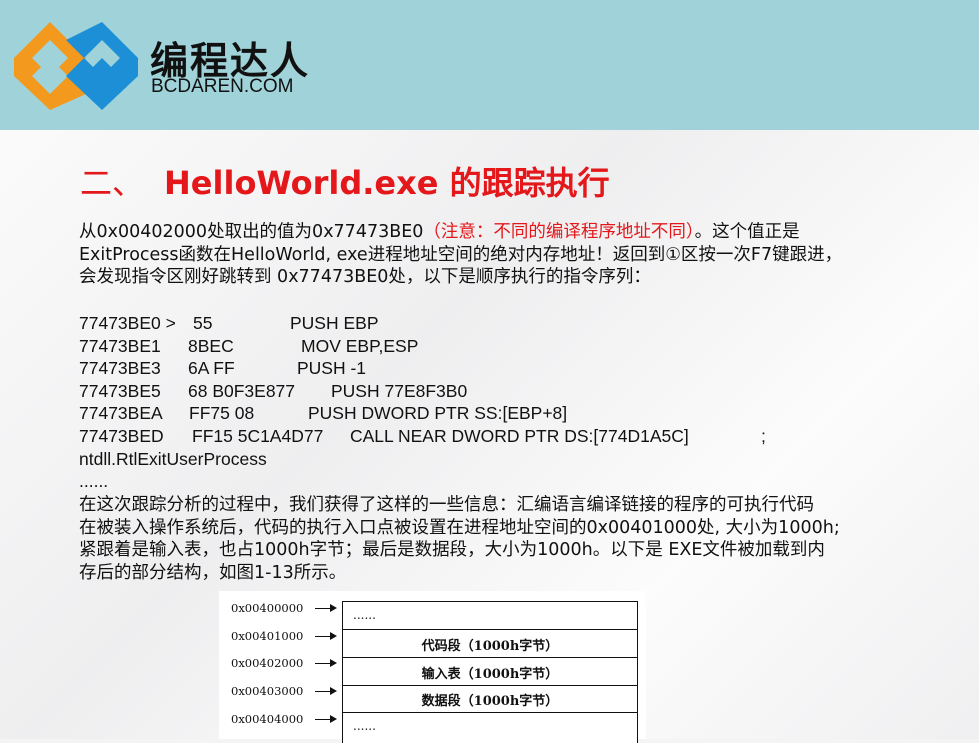 This screenshot has width=979, height=743. I want to click on memory-block-import: 输入表（1000h字节）, so click(490, 671).